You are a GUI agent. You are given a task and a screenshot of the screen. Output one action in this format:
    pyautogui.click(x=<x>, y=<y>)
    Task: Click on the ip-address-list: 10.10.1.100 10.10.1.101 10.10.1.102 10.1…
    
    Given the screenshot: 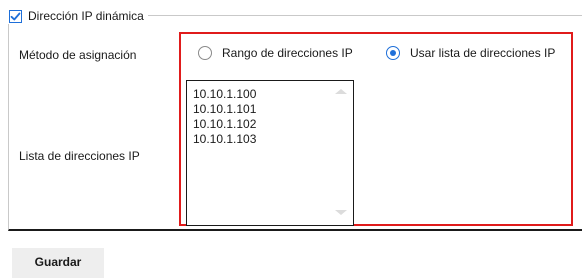 What is the action you would take?
    pyautogui.click(x=224, y=117)
    